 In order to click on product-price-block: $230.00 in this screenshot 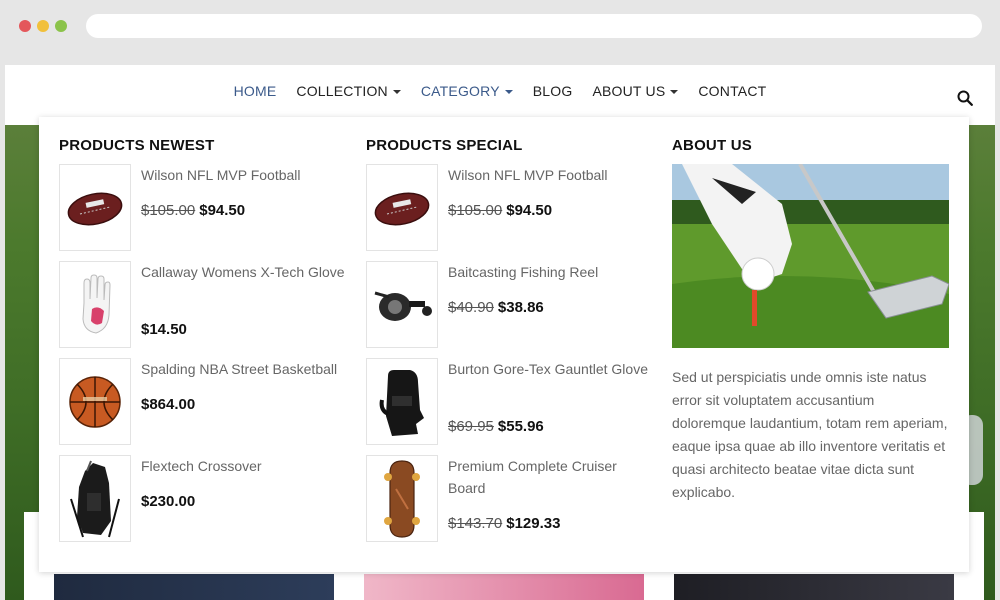, I will do `click(168, 501)`.